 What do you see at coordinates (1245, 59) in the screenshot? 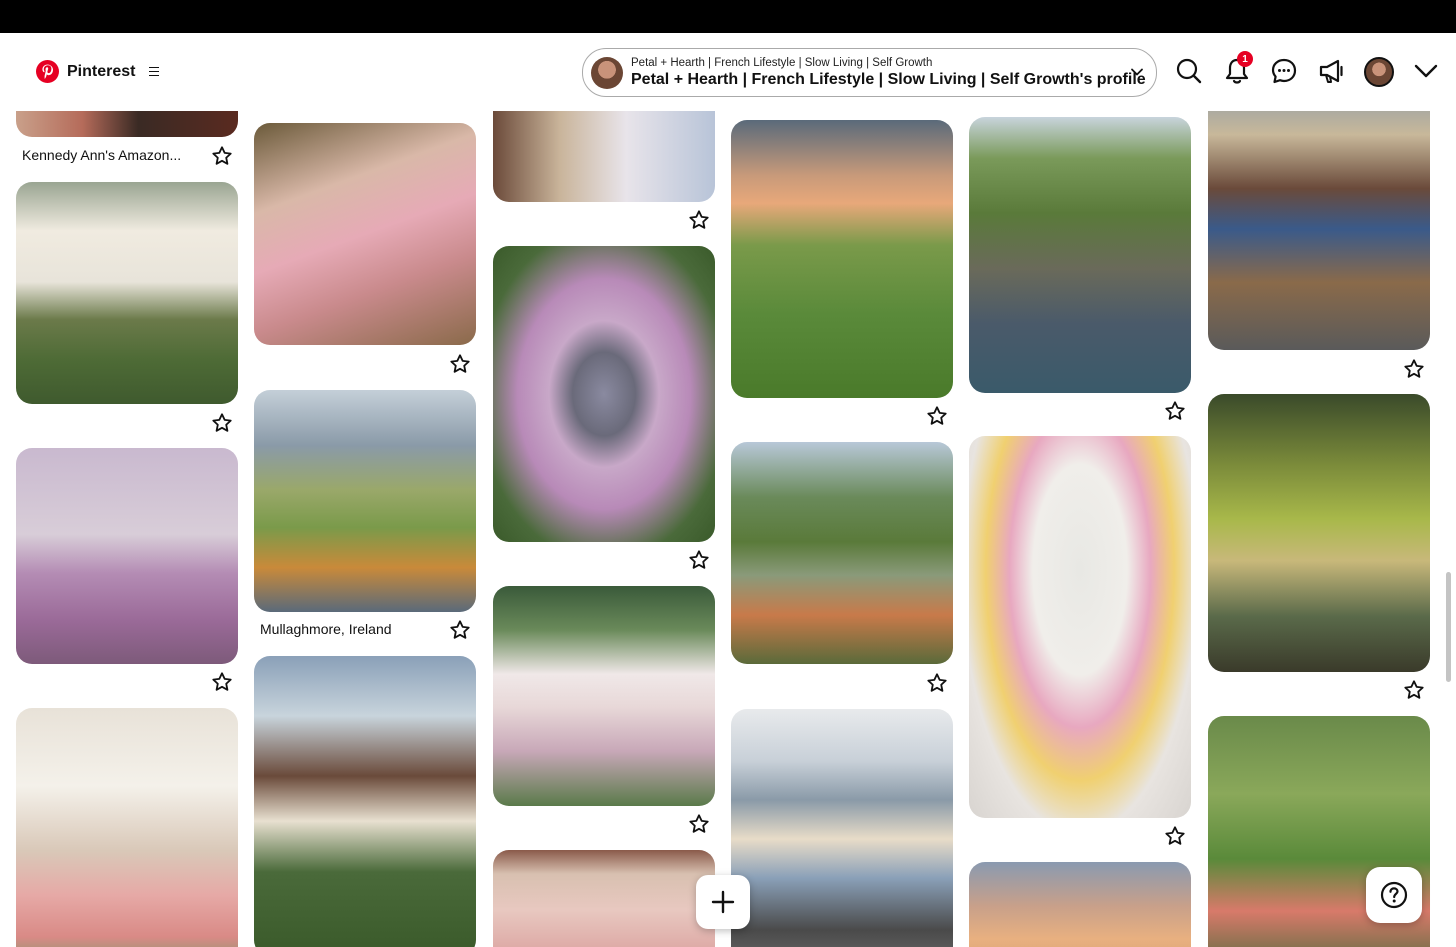
I see `notification-badge: 1` at bounding box center [1245, 59].